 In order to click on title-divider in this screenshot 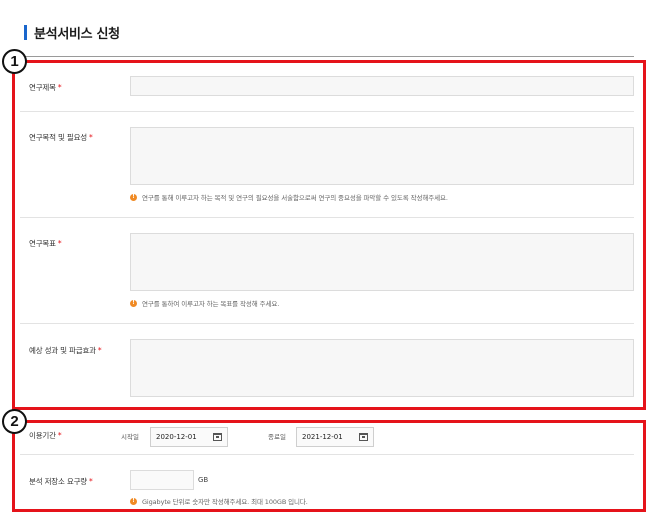, I will do `click(329, 56)`.